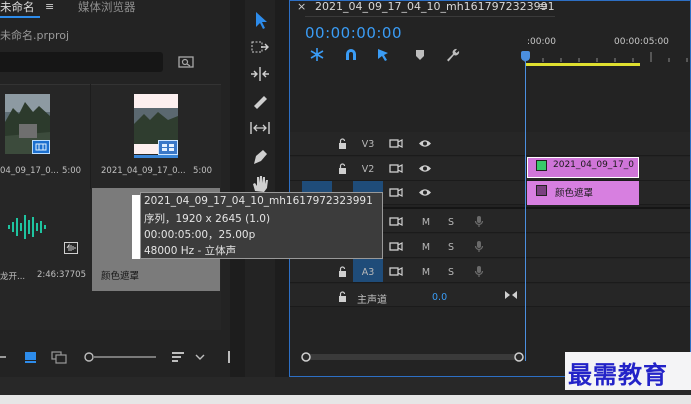 Image resolution: width=691 pixels, height=404 pixels. What do you see at coordinates (368, 169) in the screenshot?
I see `track-label-v2: V2` at bounding box center [368, 169].